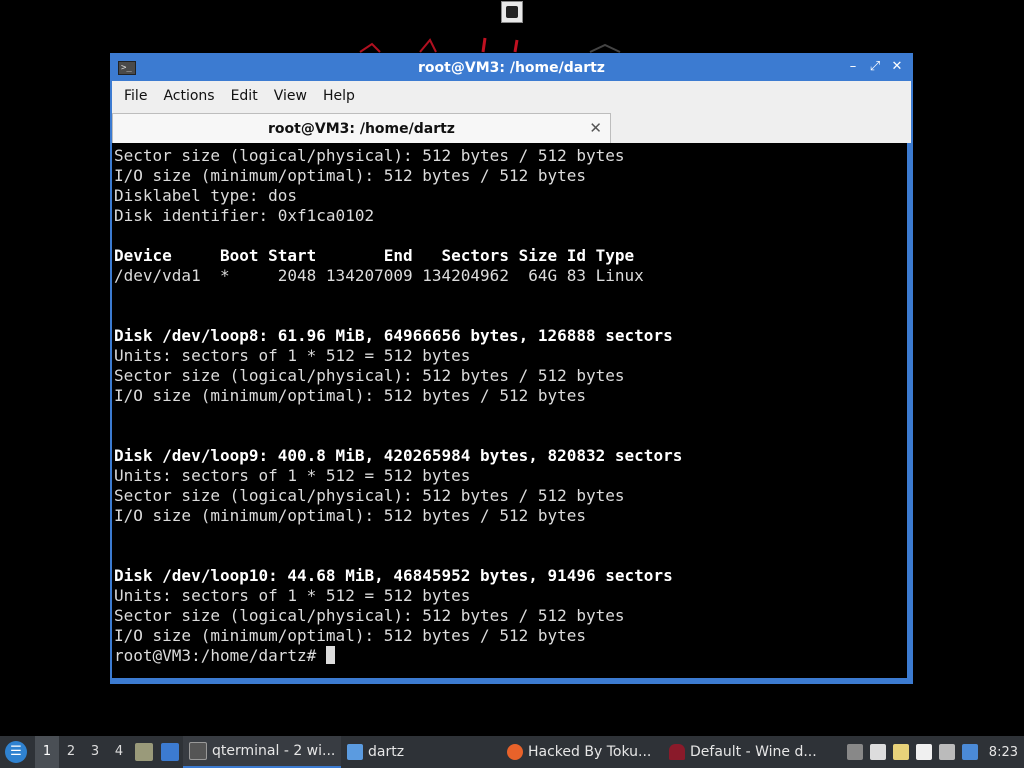 The image size is (1024, 768). I want to click on menu-edit: Edit, so click(244, 96).